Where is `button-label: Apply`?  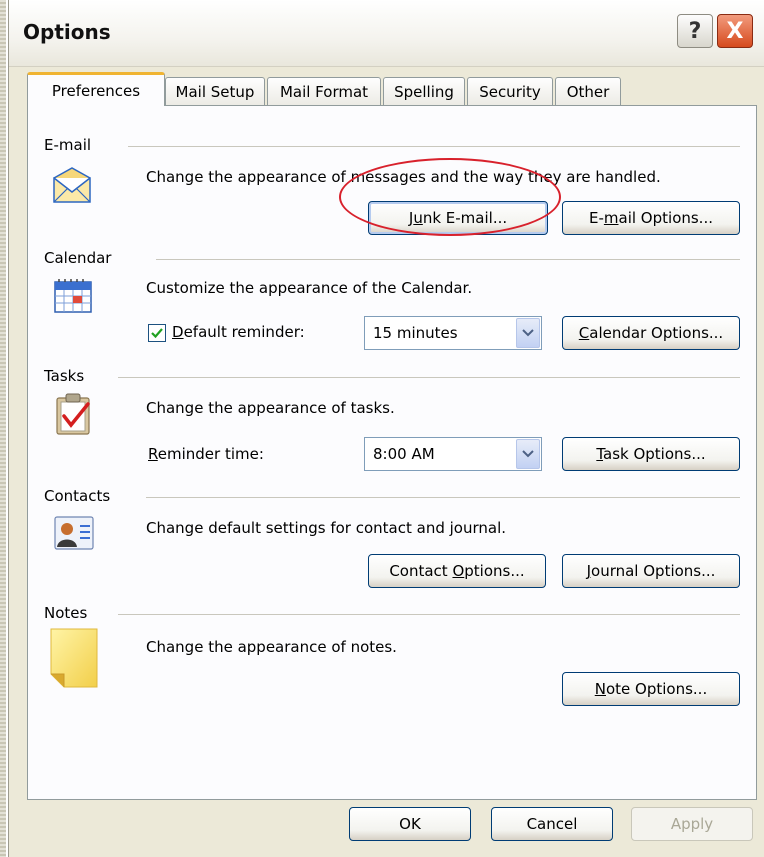
button-label: Apply is located at coordinates (692, 824).